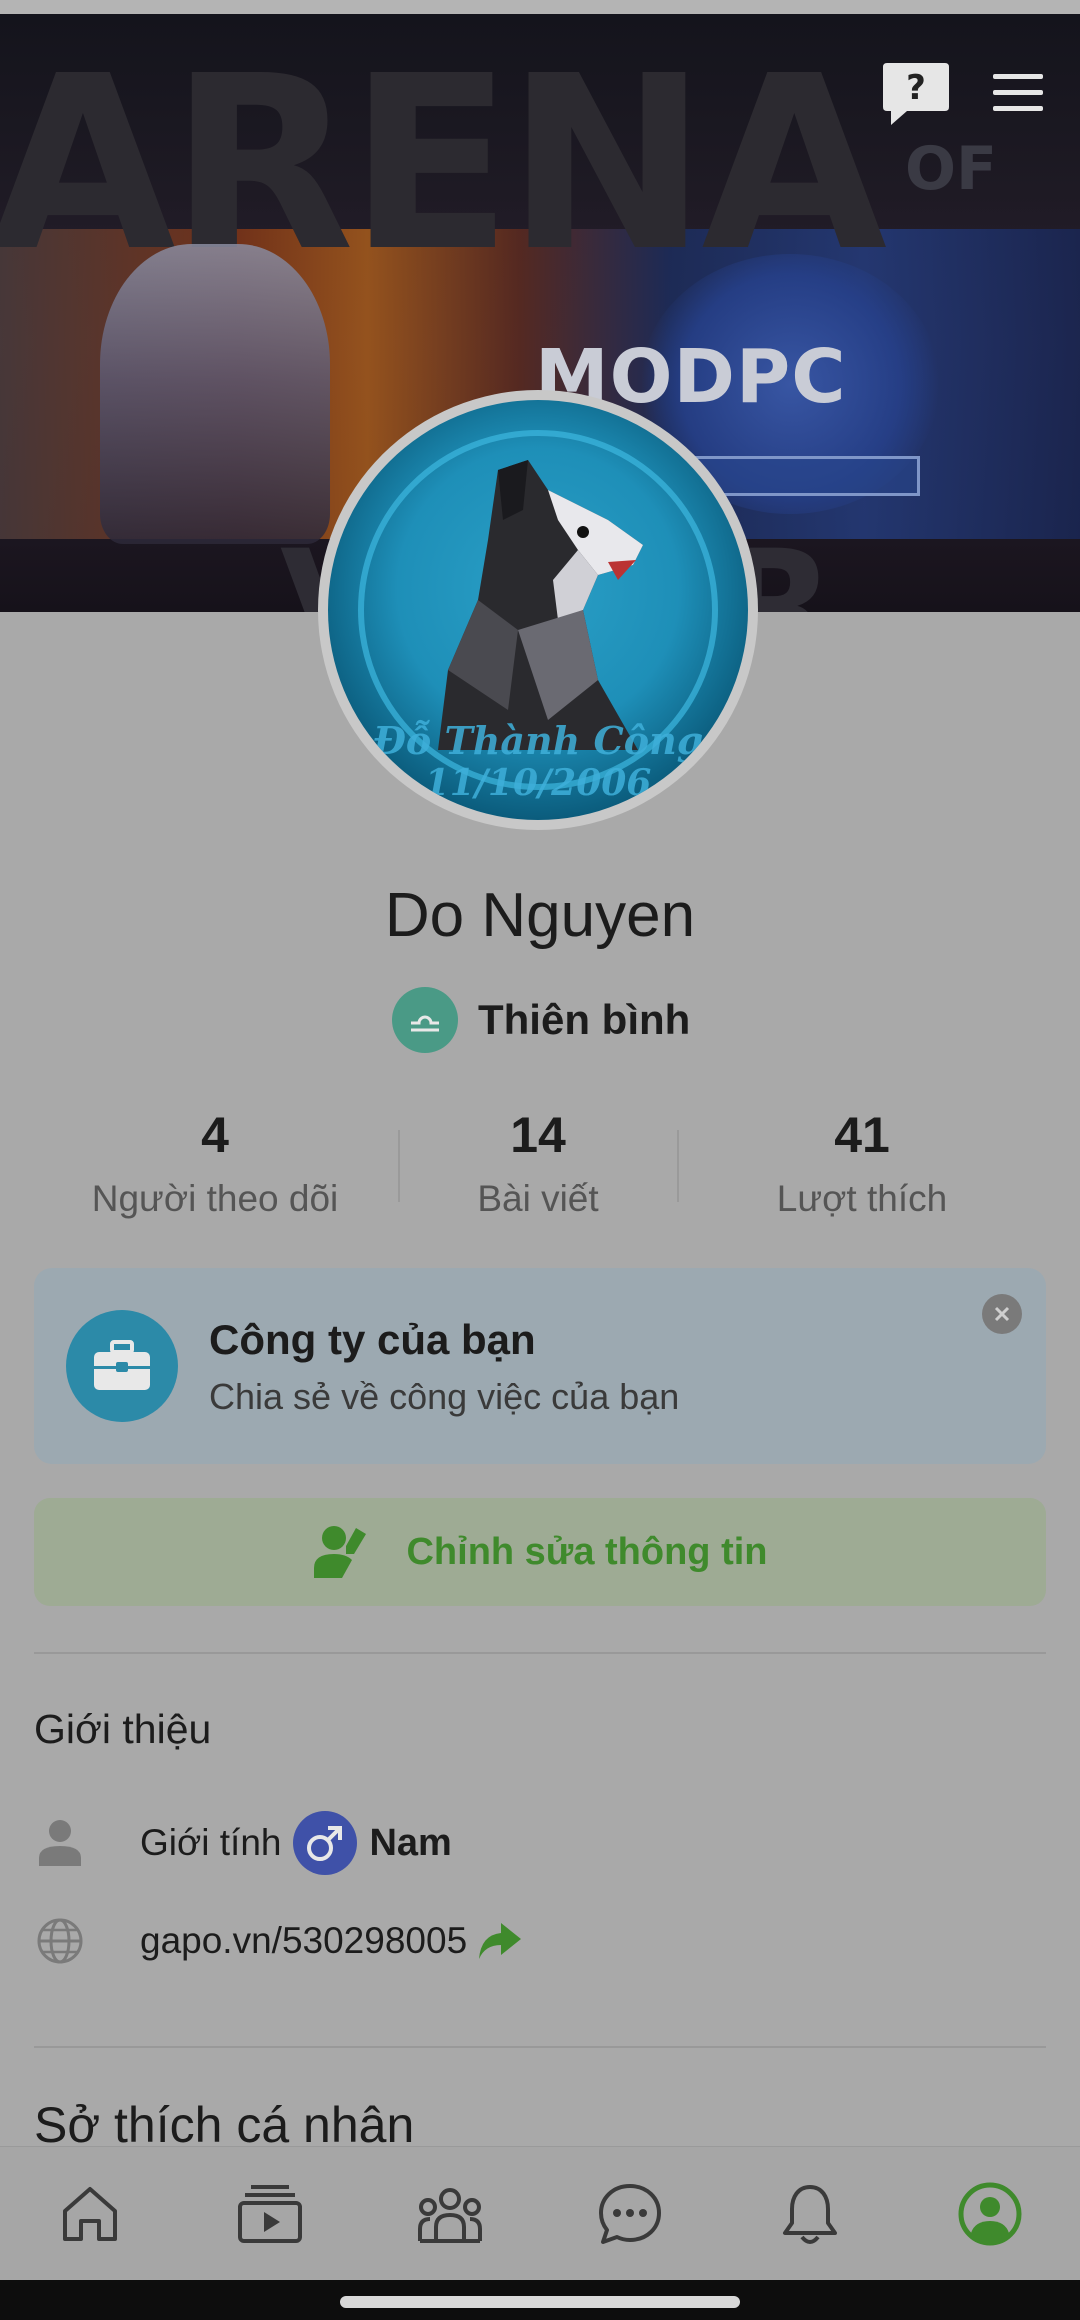 The image size is (1080, 2320). Describe the element at coordinates (325, 1843) in the screenshot. I see `male-symbol-icon` at that location.